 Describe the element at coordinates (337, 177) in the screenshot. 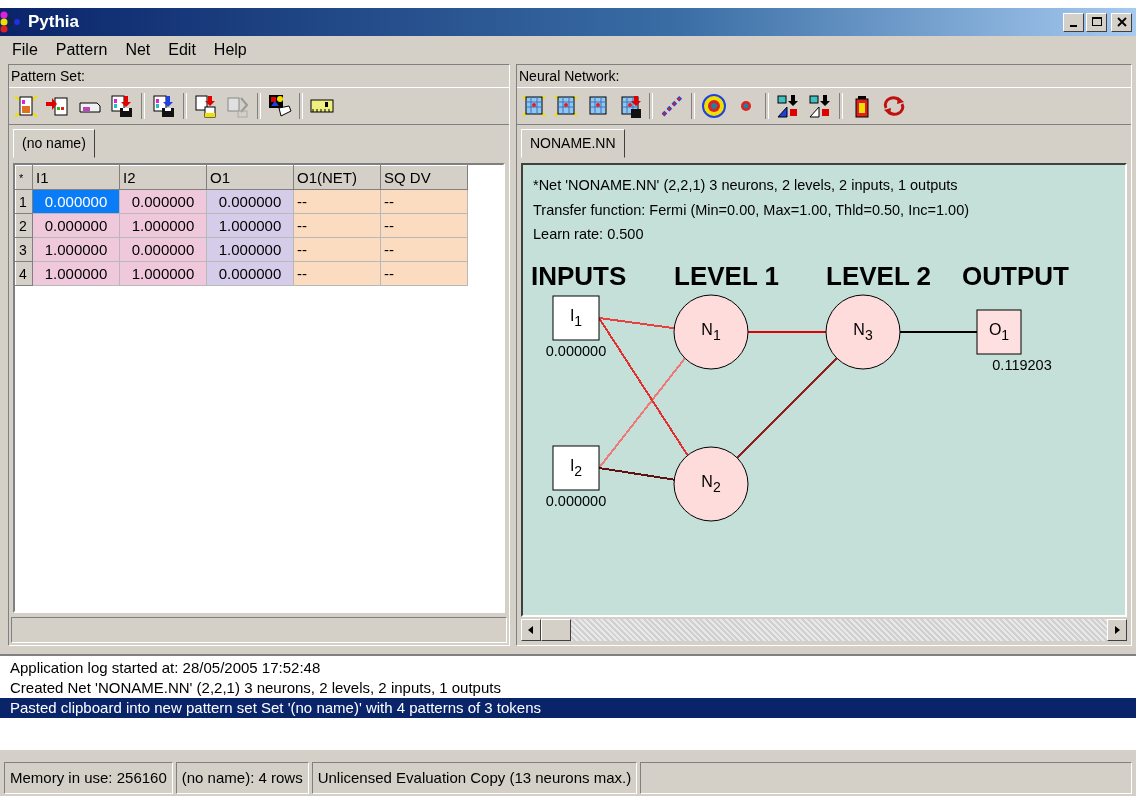

I see `column-header: O1(NET)` at that location.